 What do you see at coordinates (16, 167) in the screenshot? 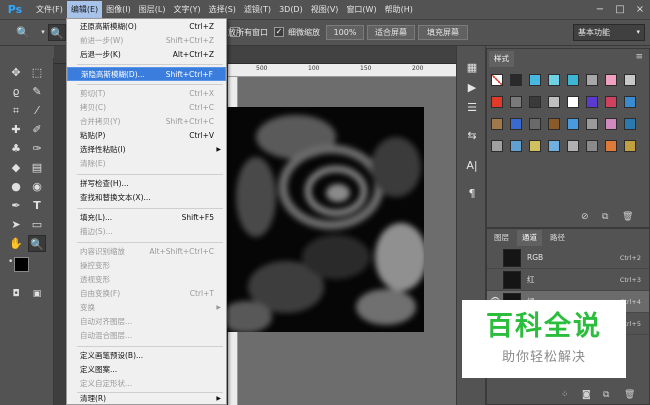
I see `eraser-tool-icon: ◆` at bounding box center [16, 167].